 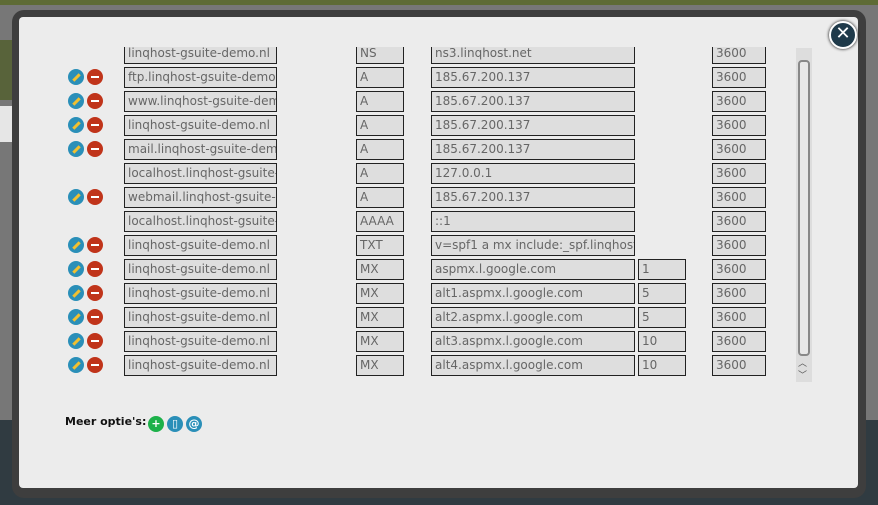 What do you see at coordinates (156, 424) in the screenshot?
I see `add-icon: +` at bounding box center [156, 424].